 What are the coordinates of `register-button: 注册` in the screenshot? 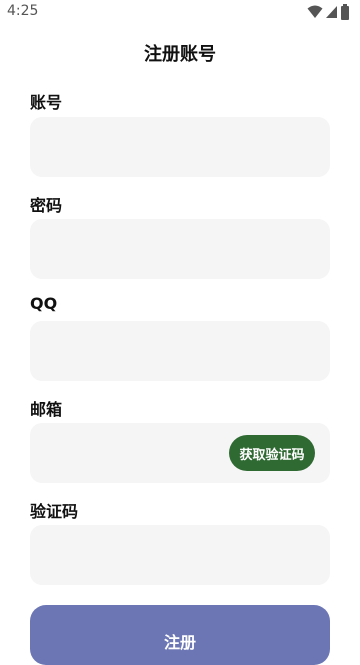 It's located at (180, 635).